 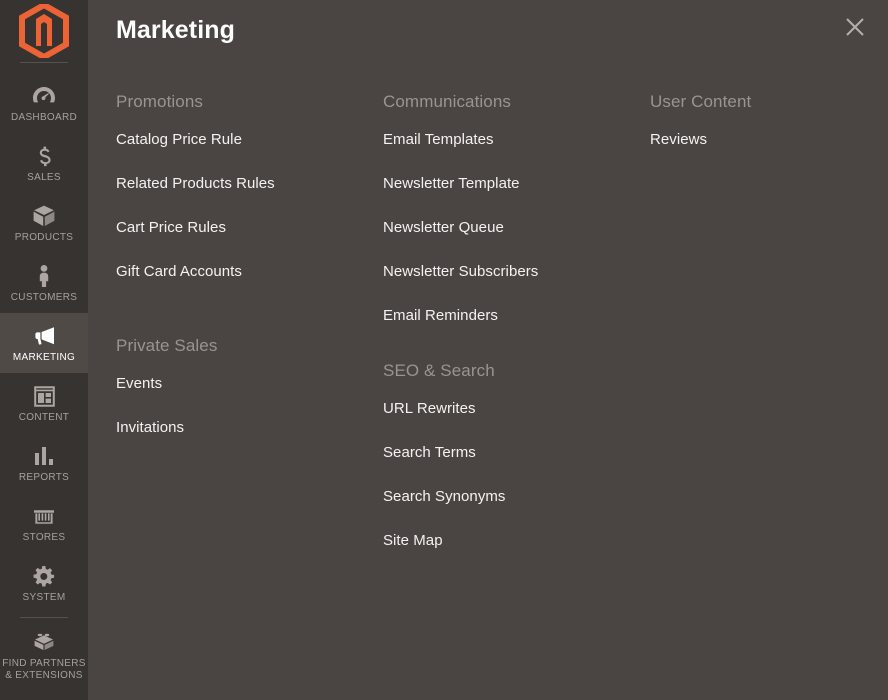 What do you see at coordinates (249, 272) in the screenshot?
I see `menu-link-gift-card-accounts: Gift Card Accounts` at bounding box center [249, 272].